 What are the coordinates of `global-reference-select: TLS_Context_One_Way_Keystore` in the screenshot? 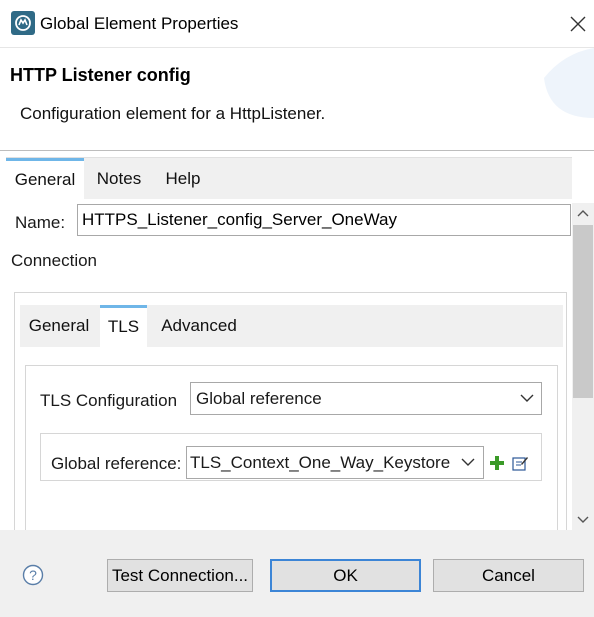 It's located at (335, 462).